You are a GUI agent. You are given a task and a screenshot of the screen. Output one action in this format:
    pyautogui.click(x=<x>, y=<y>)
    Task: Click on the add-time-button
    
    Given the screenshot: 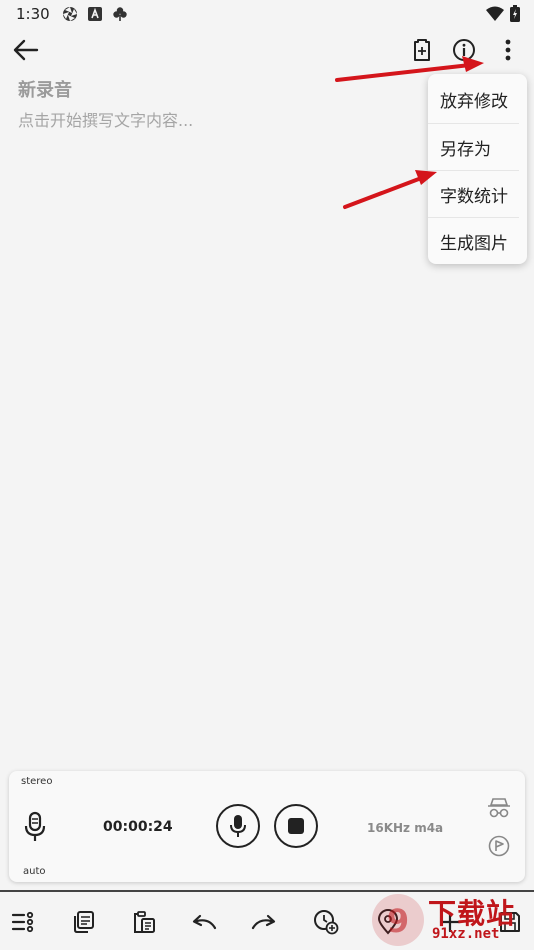 What is the action you would take?
    pyautogui.click(x=326, y=922)
    